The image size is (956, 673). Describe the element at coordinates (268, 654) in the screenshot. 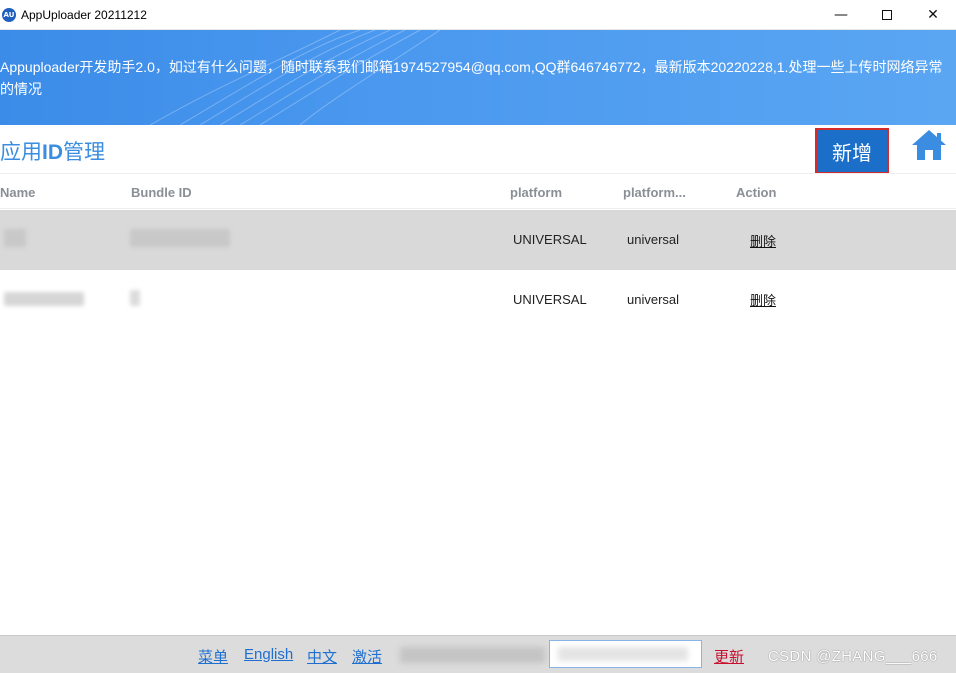

I see `english-link: English` at that location.